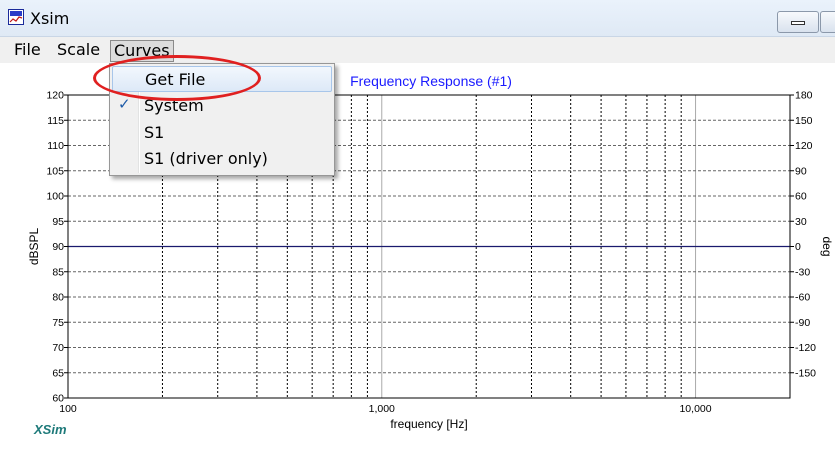  I want to click on y-tick-label: 70, so click(58, 348).